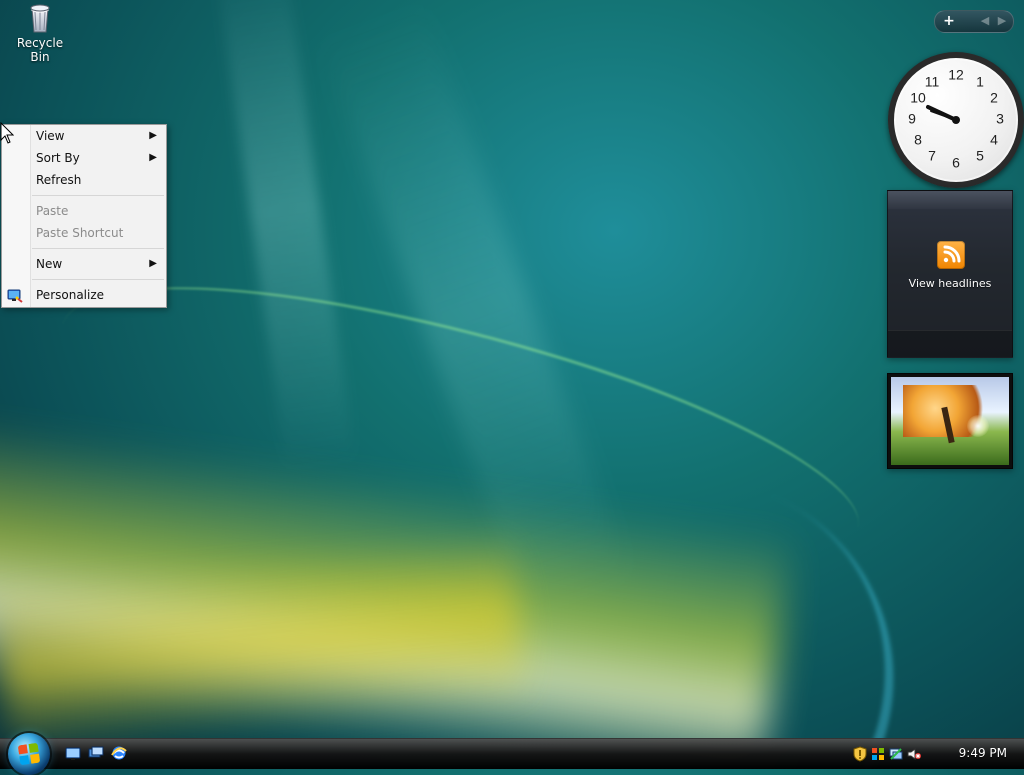 The height and width of the screenshot is (775, 1024). I want to click on gadget-bottom-bar, so click(950, 343).